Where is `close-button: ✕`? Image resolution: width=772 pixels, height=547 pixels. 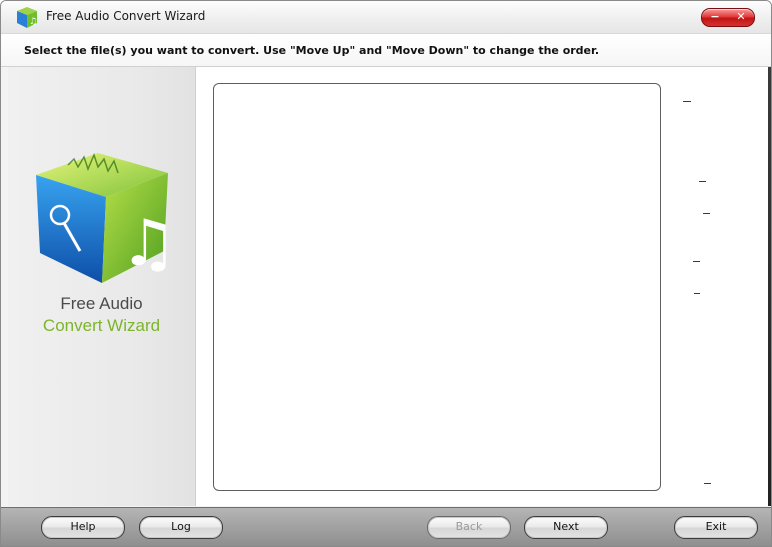
close-button: ✕ is located at coordinates (741, 17).